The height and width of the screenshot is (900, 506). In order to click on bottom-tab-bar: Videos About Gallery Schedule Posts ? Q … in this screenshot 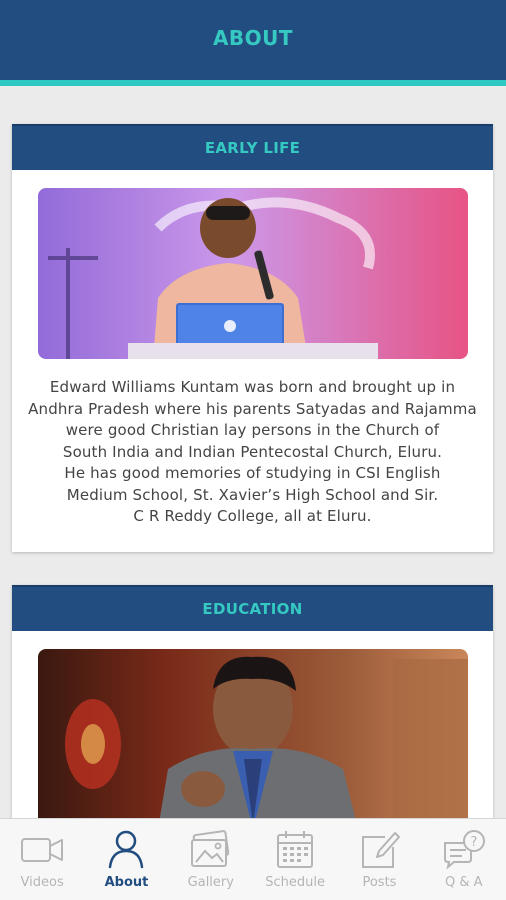, I will do `click(253, 859)`.